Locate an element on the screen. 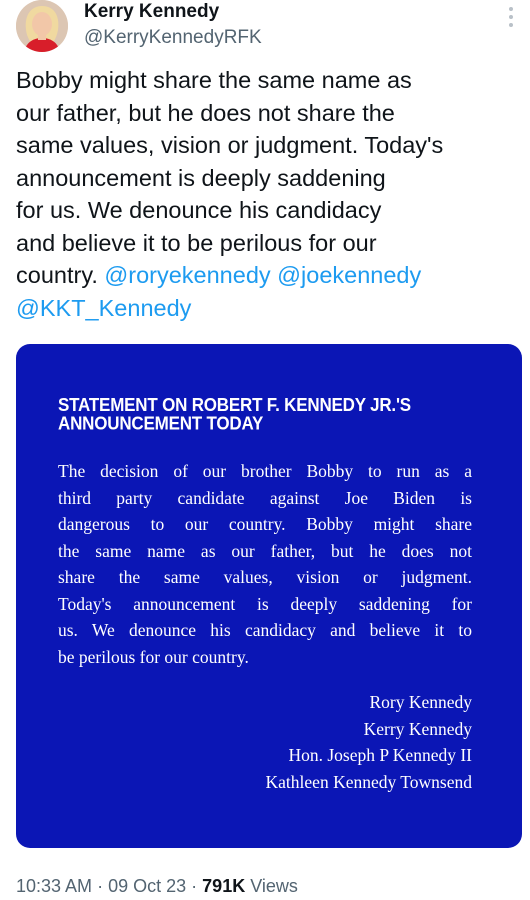  signature-line: Kathleen Kennedy Townsend is located at coordinates (368, 781).